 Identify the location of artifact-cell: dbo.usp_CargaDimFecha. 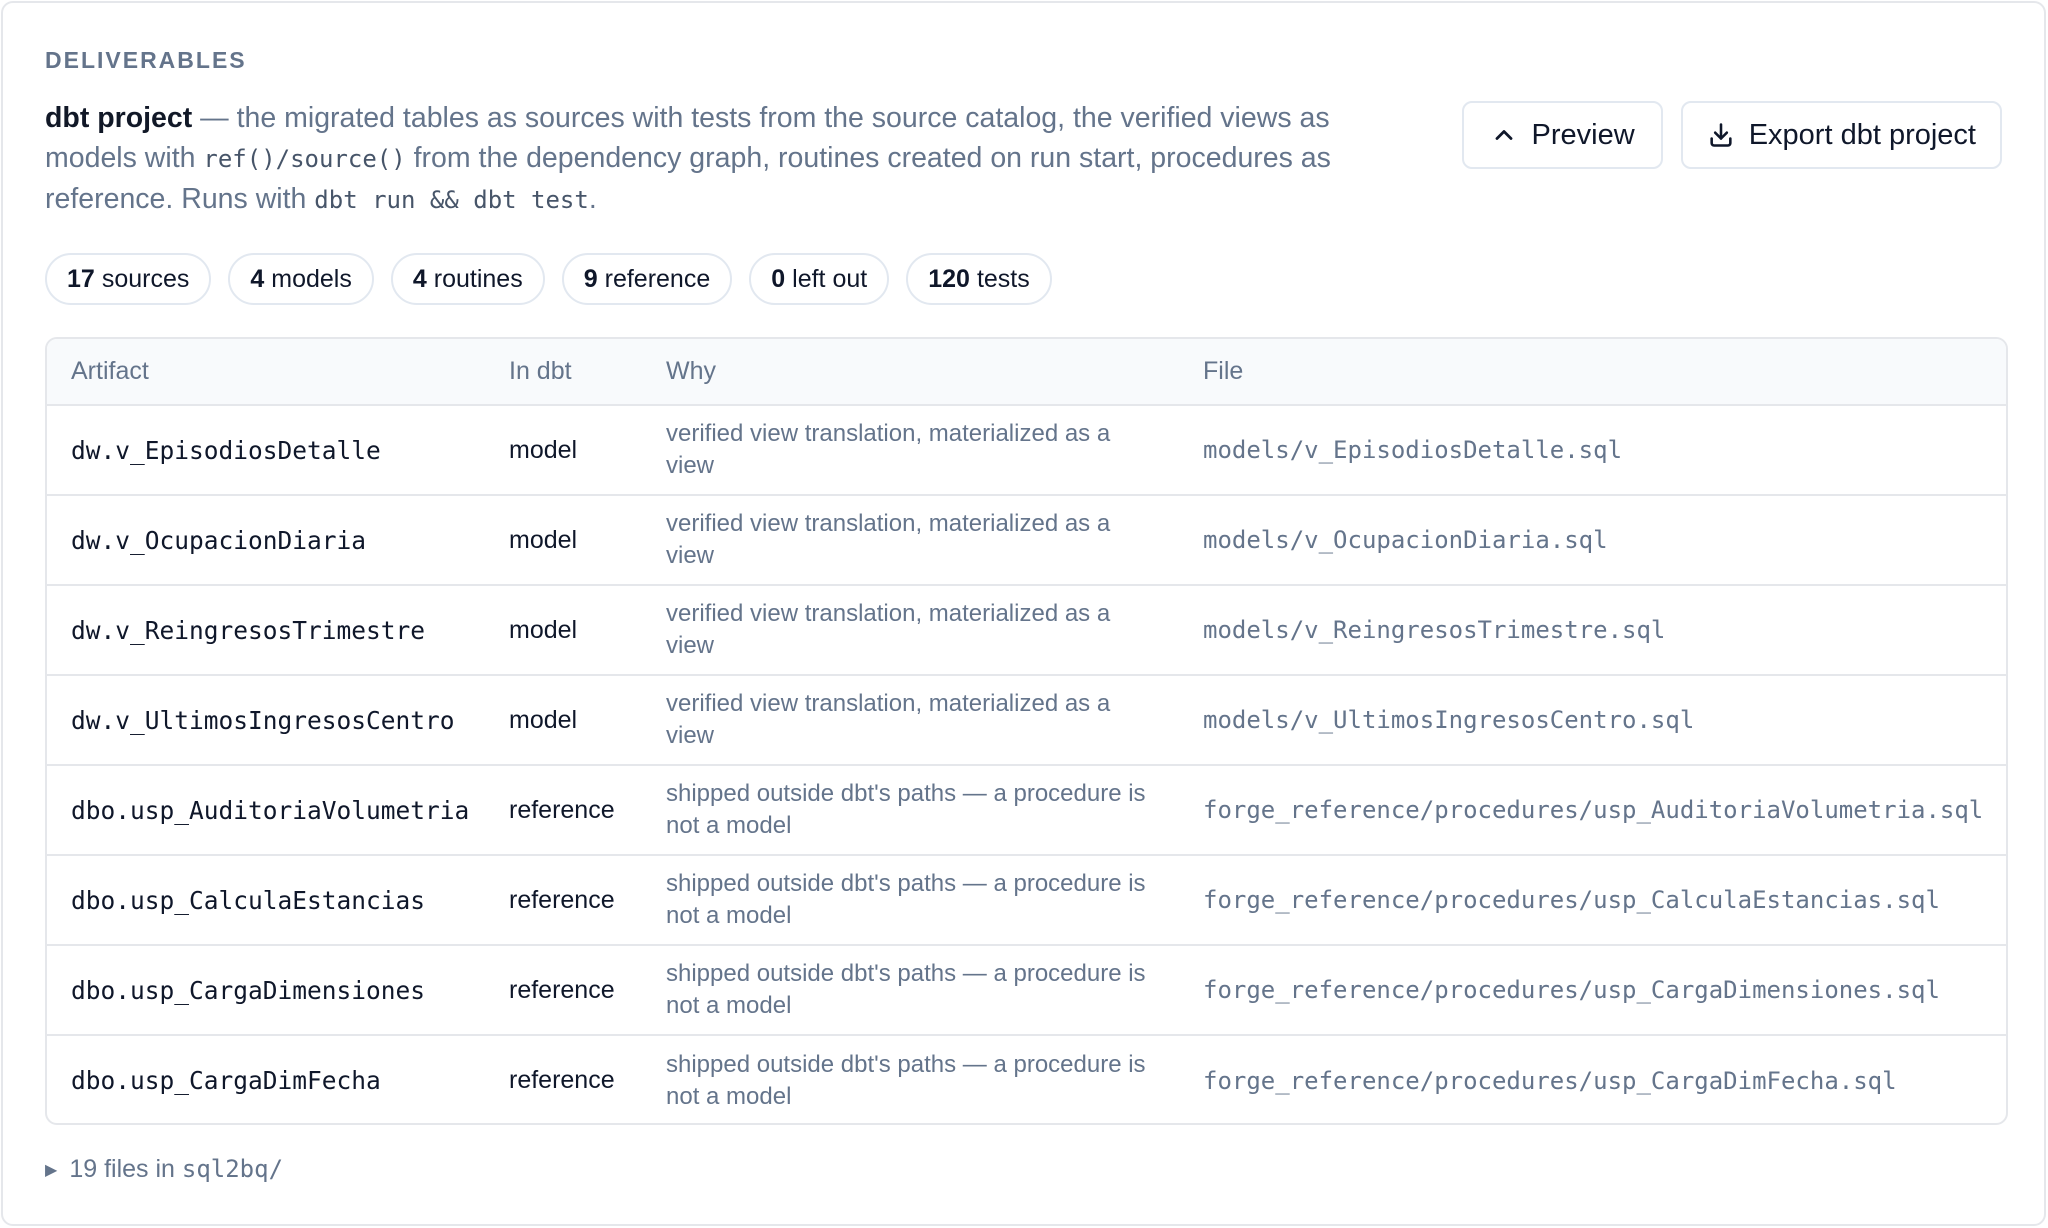
(226, 1080).